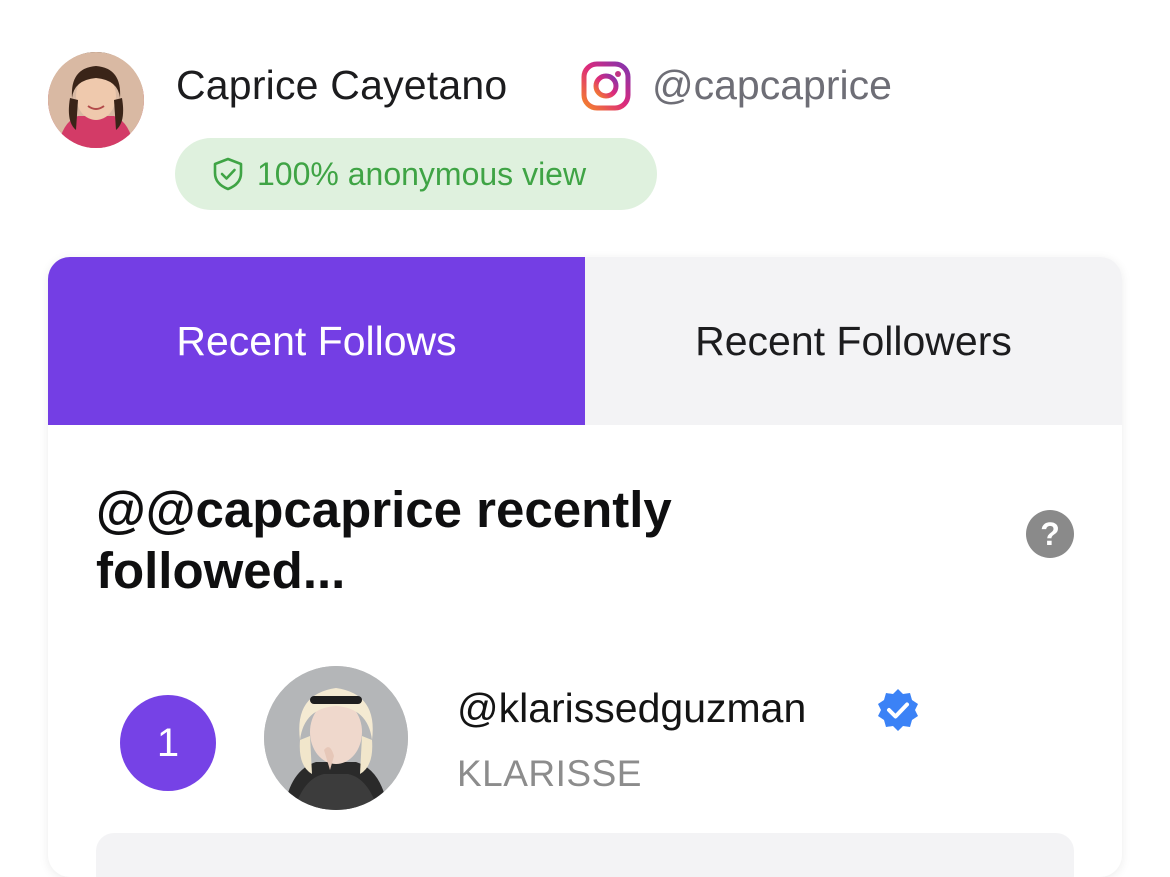  I want to click on verified-badge-icon, so click(898, 710).